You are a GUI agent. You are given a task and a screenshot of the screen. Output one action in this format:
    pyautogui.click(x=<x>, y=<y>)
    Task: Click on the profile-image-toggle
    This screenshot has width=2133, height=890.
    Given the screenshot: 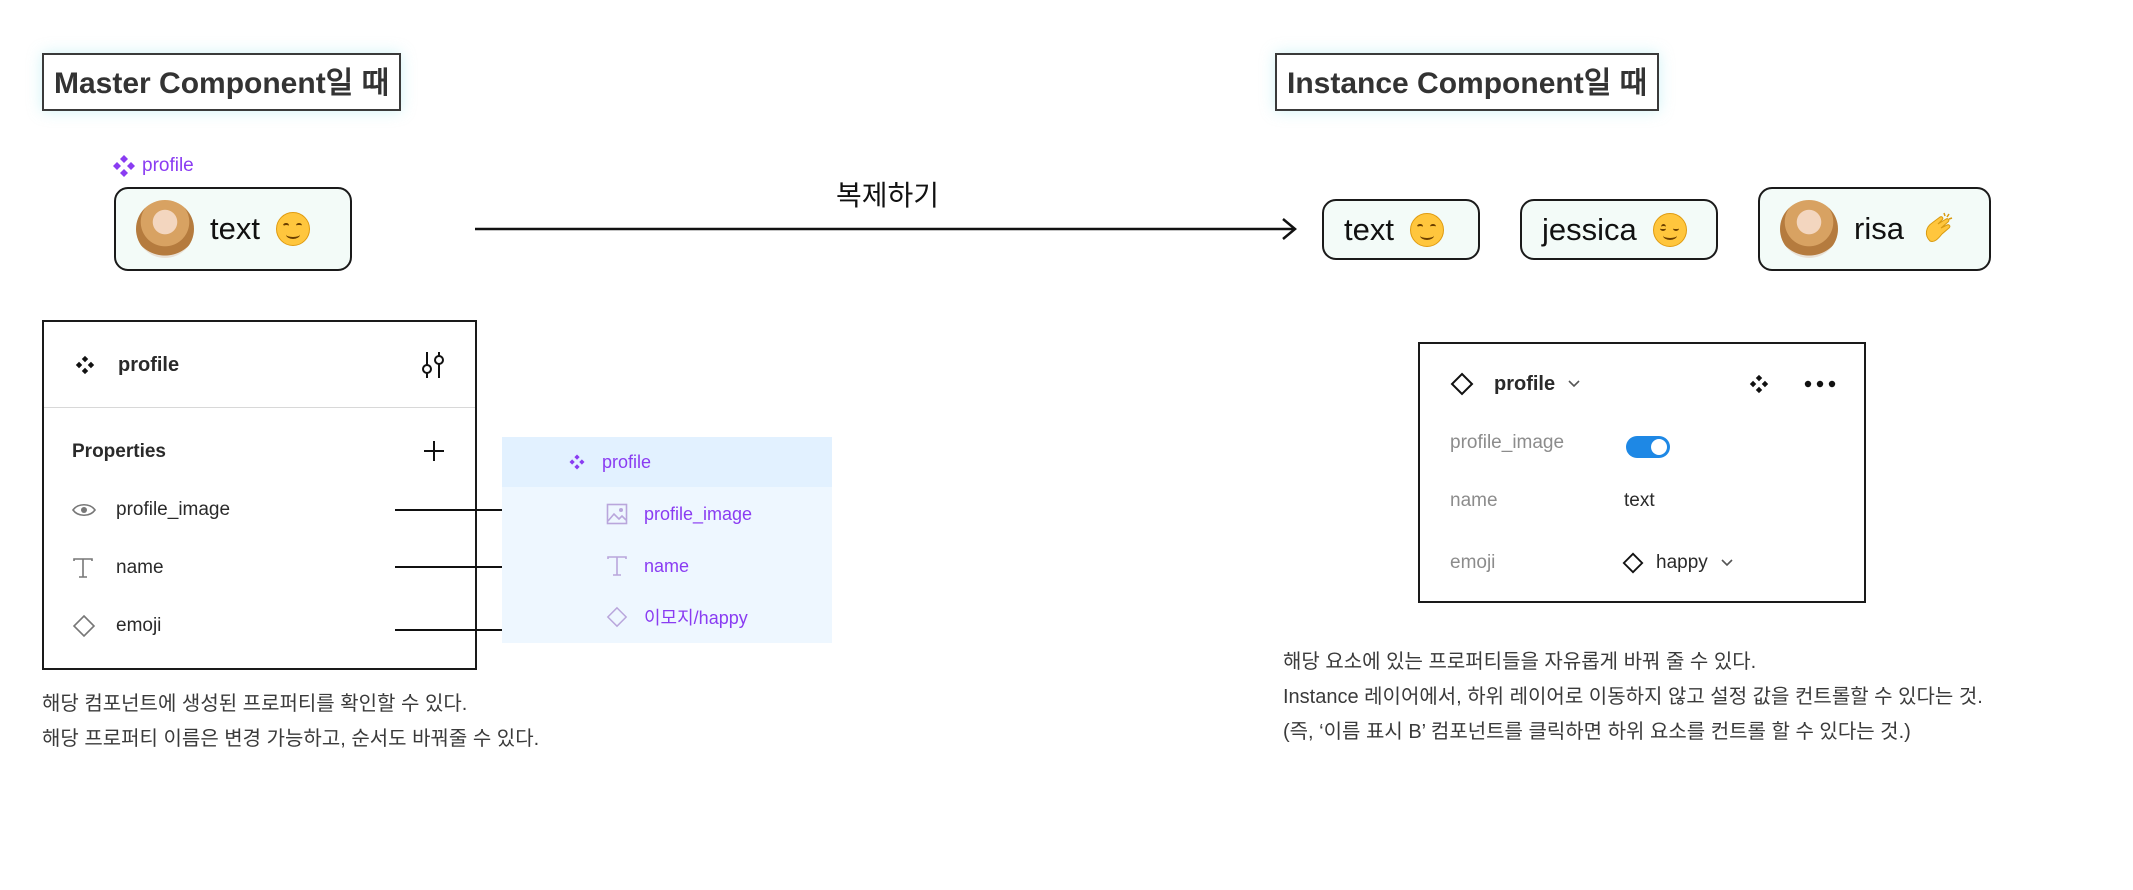 What is the action you would take?
    pyautogui.click(x=1648, y=447)
    